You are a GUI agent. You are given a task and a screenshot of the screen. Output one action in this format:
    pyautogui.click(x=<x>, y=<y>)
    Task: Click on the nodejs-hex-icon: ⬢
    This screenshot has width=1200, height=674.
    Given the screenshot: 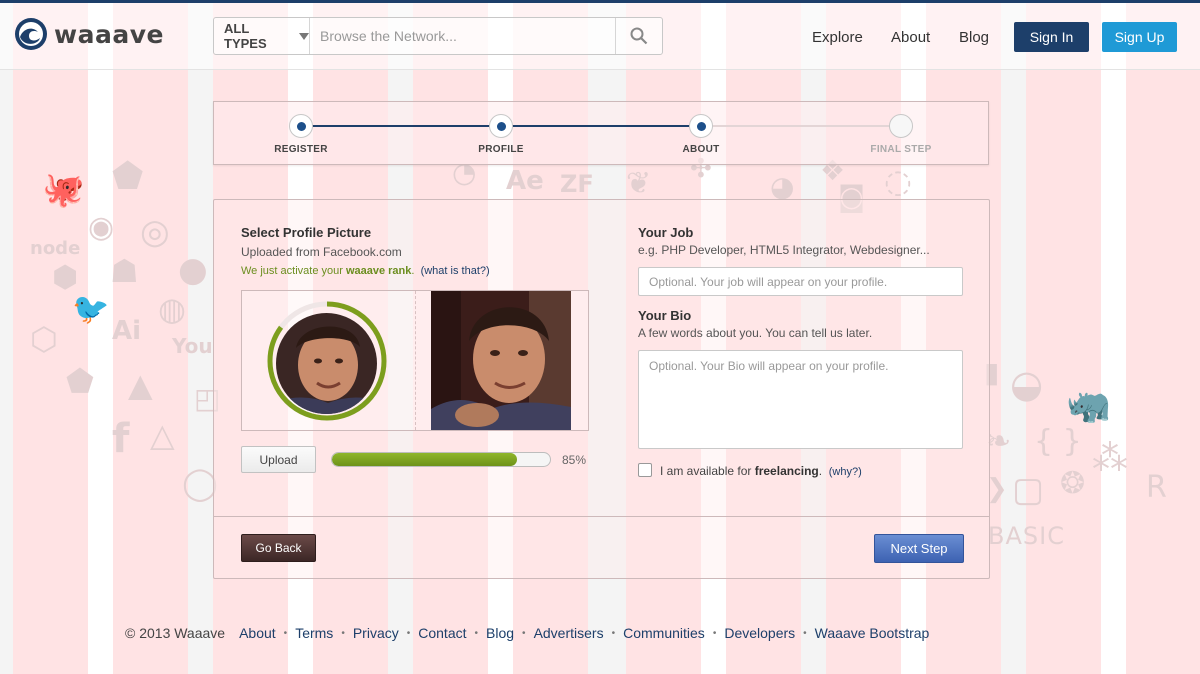 What is the action you would take?
    pyautogui.click(x=65, y=277)
    